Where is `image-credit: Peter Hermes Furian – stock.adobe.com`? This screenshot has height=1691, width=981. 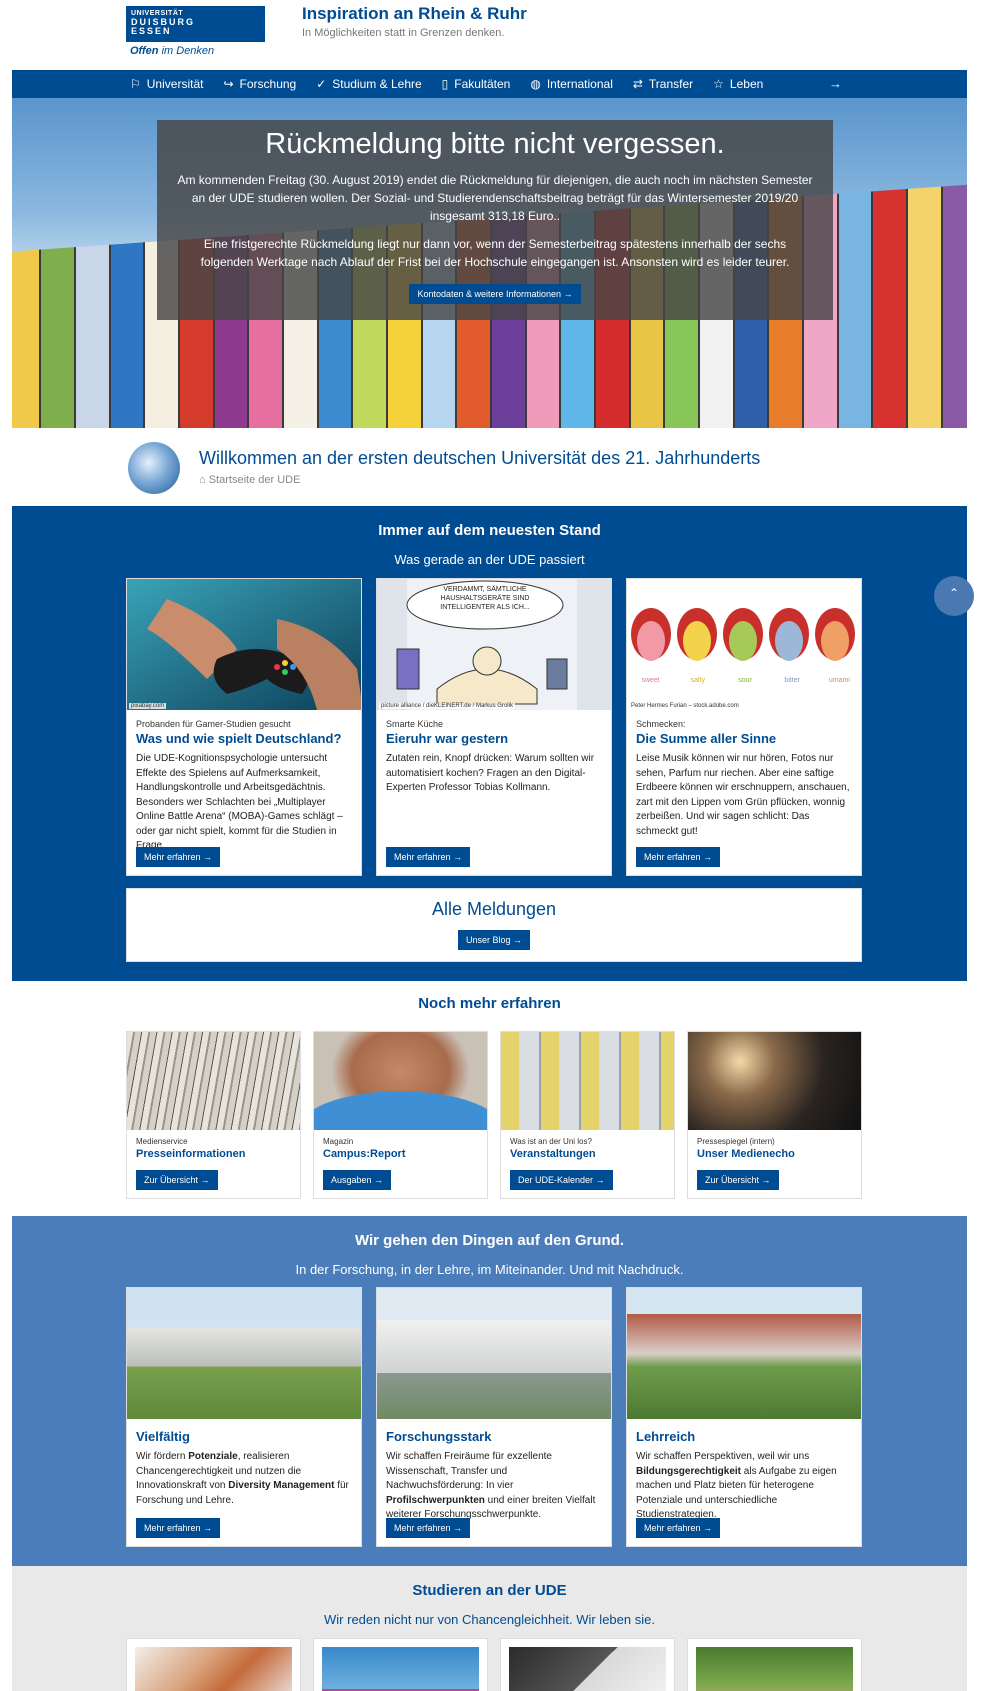
image-credit: Peter Hermes Furian – stock.adobe.com is located at coordinates (685, 706).